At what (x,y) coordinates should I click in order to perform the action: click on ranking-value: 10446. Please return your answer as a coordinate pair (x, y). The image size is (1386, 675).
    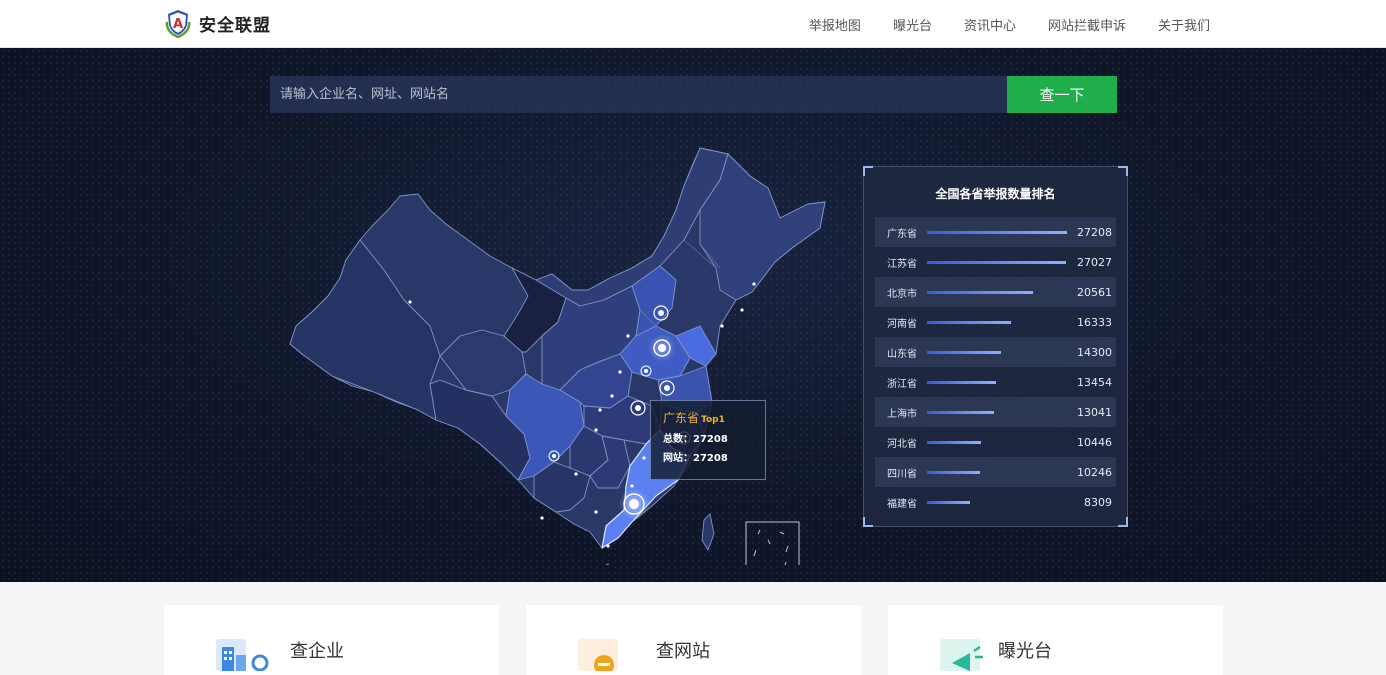
    Looking at the image, I should click on (1094, 442).